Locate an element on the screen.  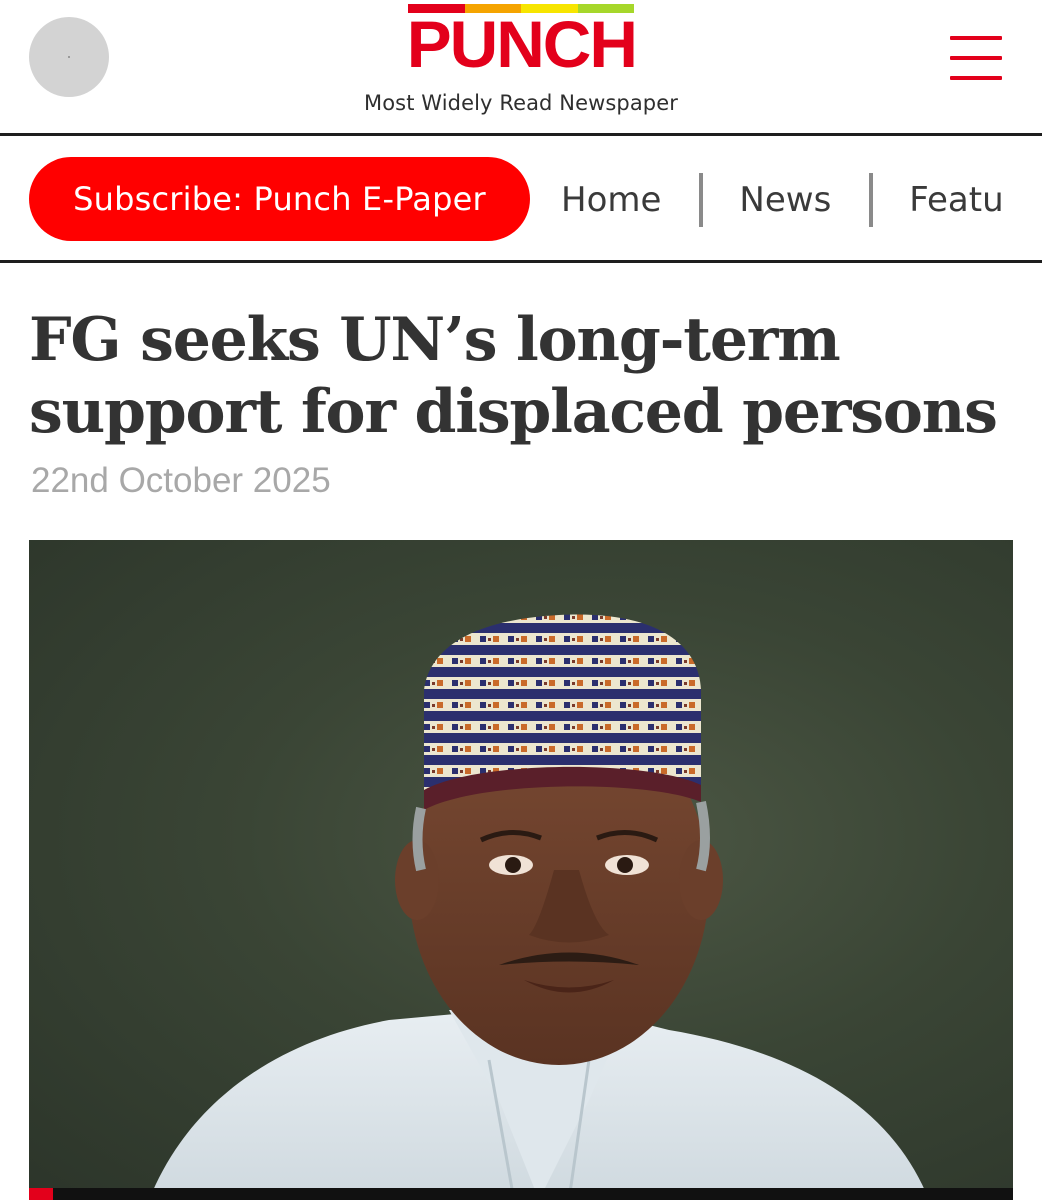
subscribe-epaper-button: Subscribe: Punch E-Paper is located at coordinates (279, 199).